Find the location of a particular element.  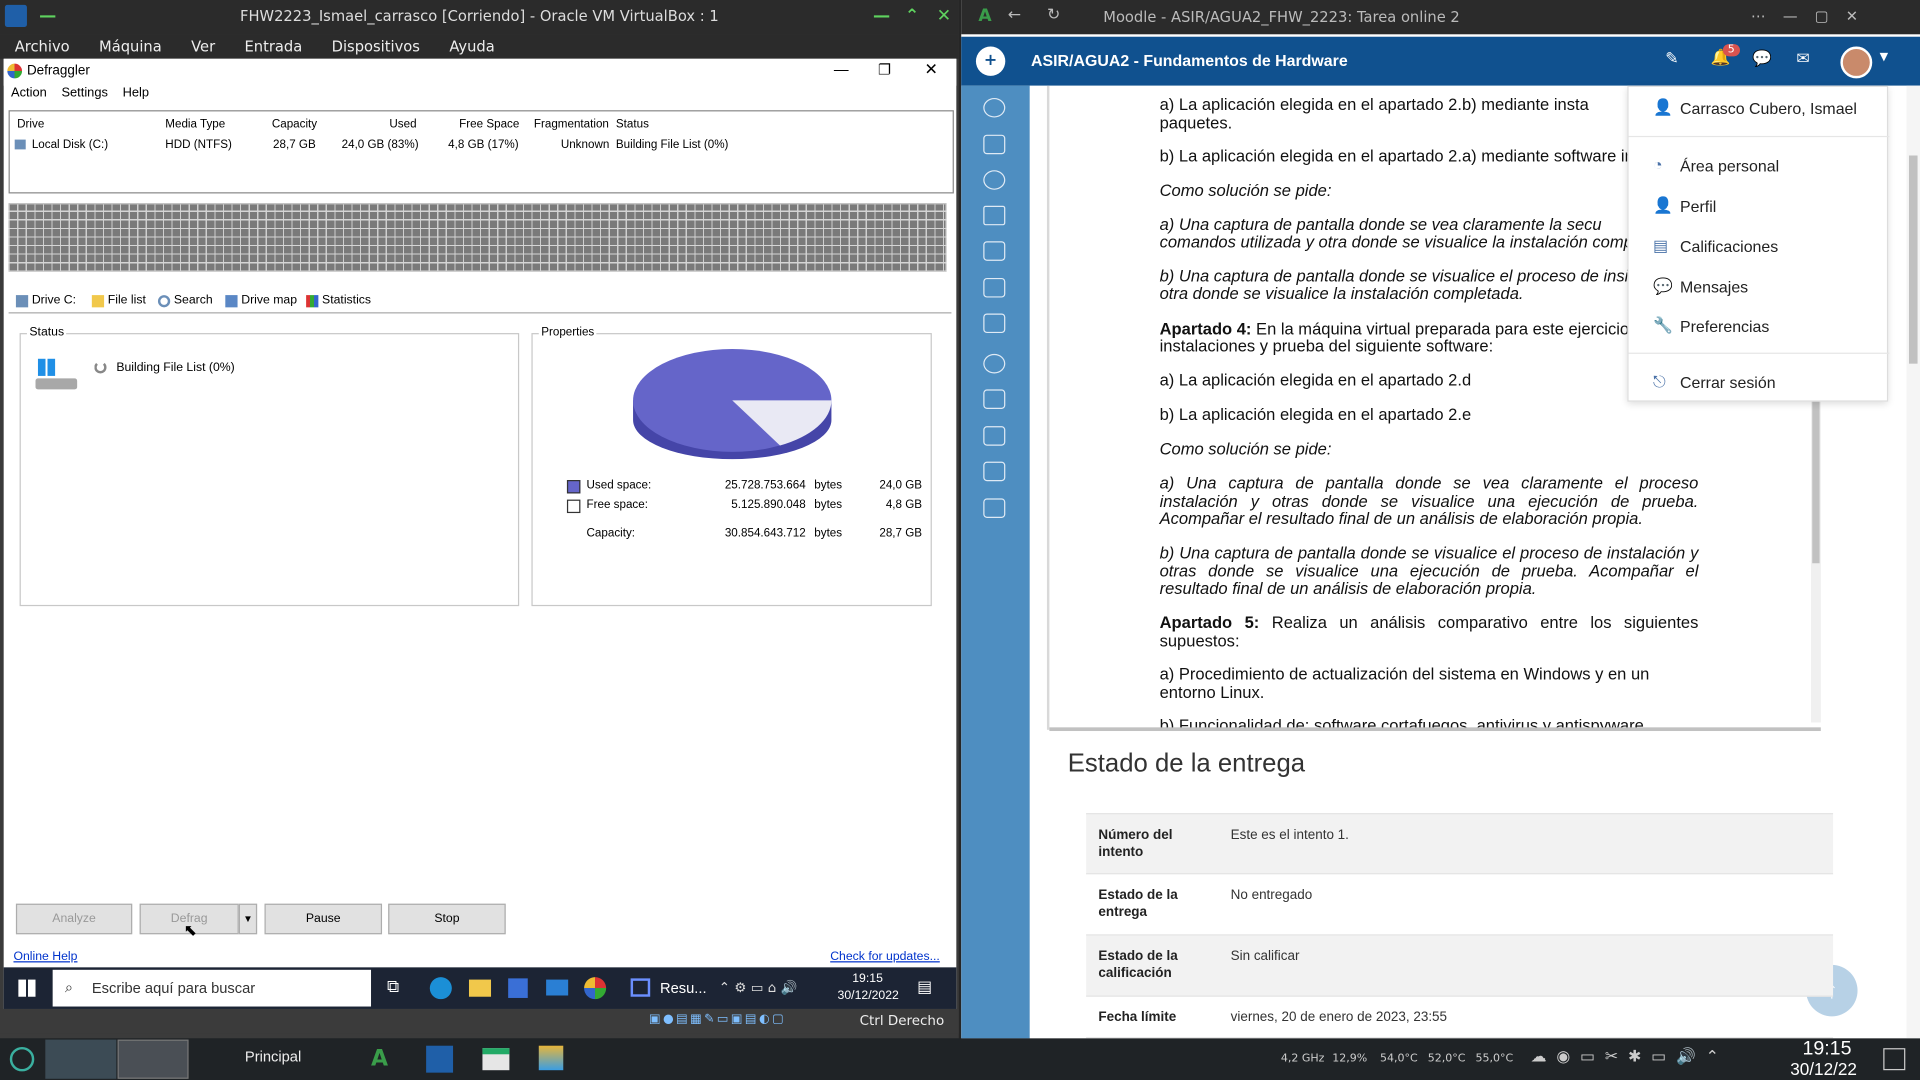

edge-icon is located at coordinates (440, 988).